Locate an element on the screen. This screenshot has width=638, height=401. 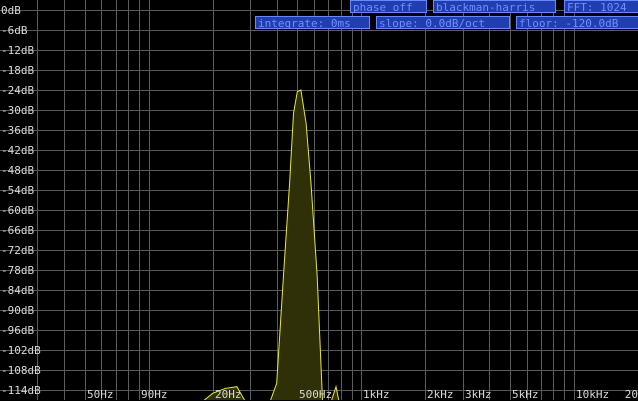
db-tick-label: -78dB is located at coordinates (18, 270).